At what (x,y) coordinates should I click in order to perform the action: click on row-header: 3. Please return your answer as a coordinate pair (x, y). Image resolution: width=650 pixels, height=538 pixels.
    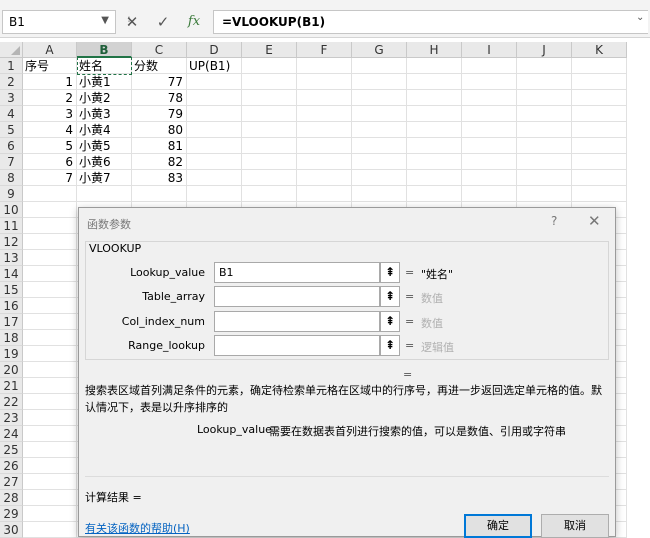
    Looking at the image, I should click on (11, 98).